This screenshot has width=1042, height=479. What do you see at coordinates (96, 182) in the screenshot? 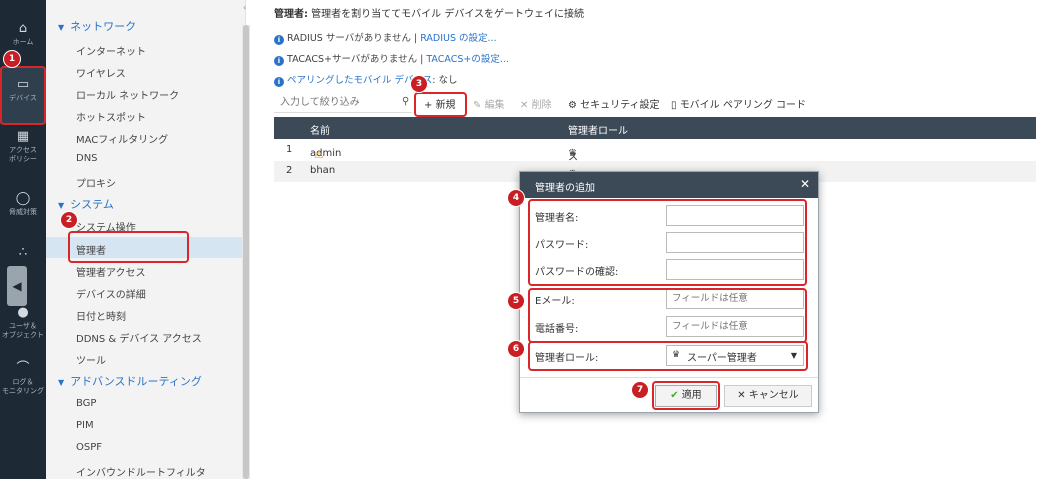
I see `nav-item-proxy: プロキシ` at bounding box center [96, 182].